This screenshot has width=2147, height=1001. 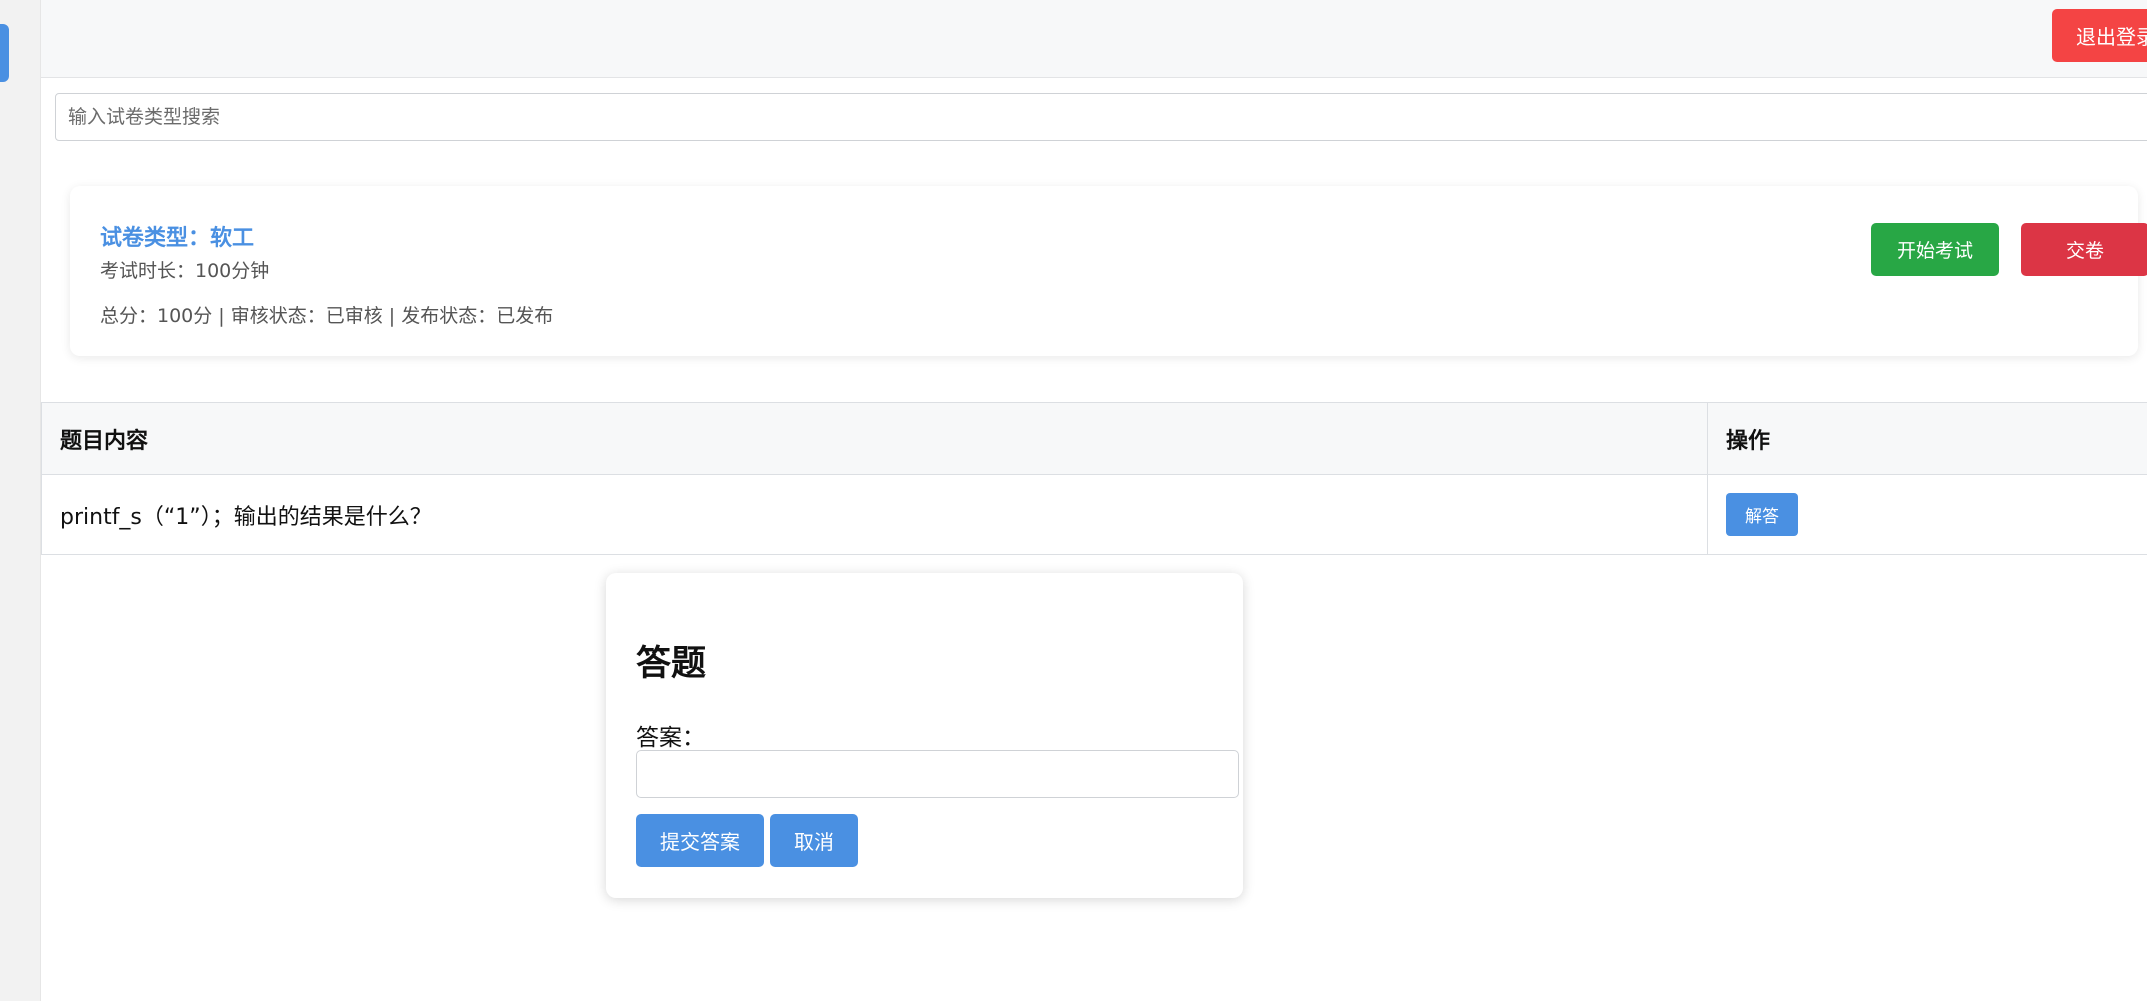 I want to click on exam-duration: 考试时长：100分钟, so click(x=185, y=271).